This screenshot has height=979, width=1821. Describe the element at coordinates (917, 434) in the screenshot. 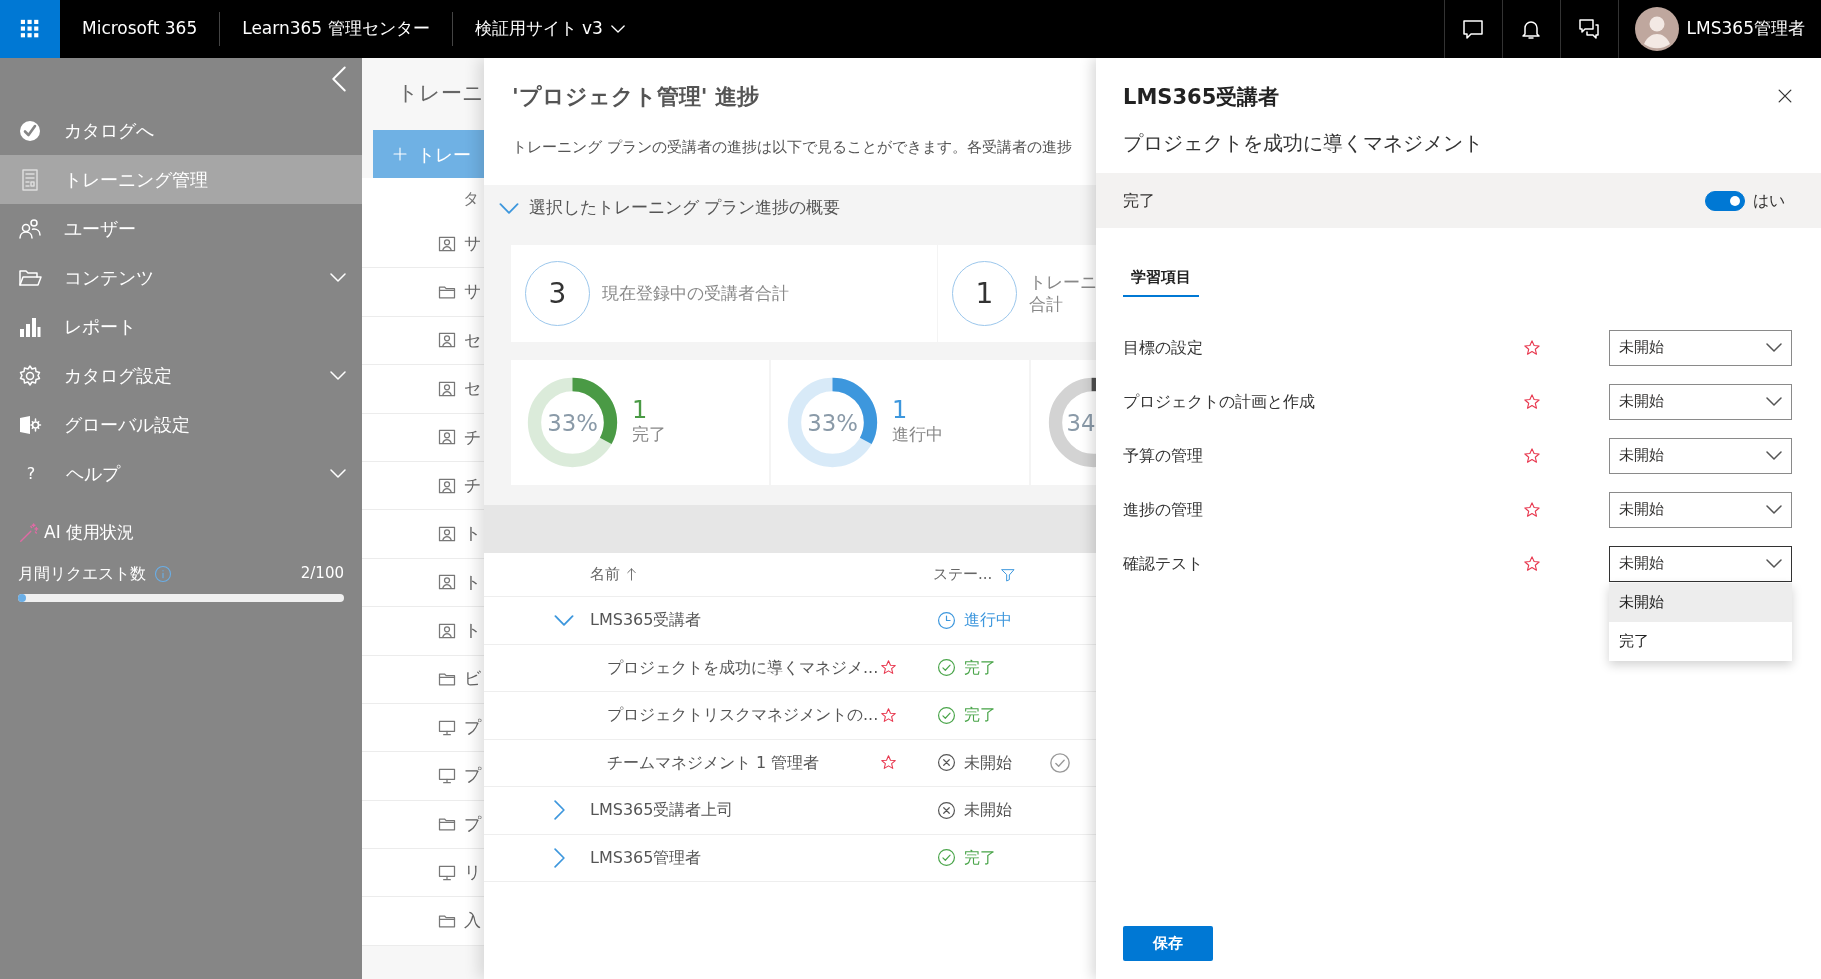

I see `donut-label: 進行中` at that location.